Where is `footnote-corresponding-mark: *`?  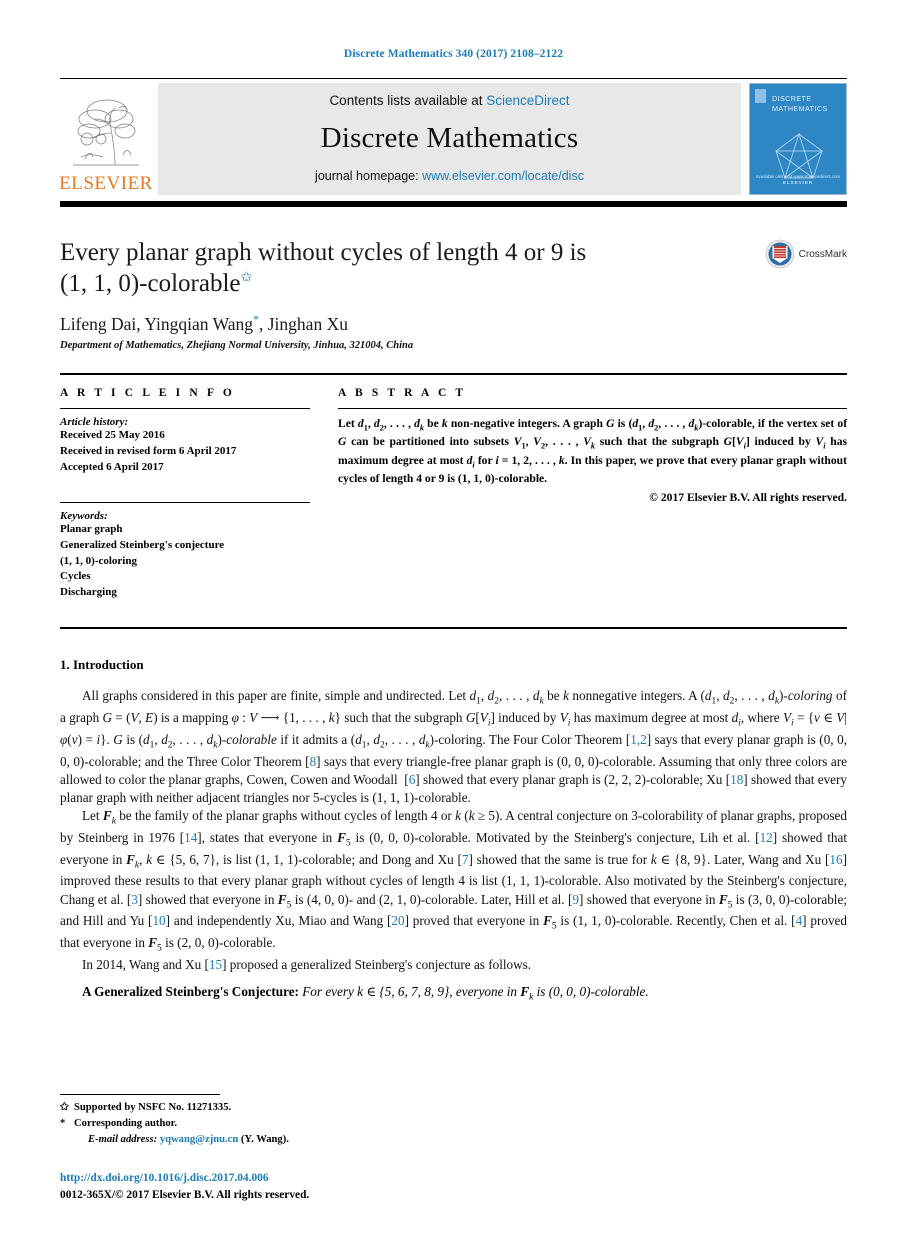 footnote-corresponding-mark: * is located at coordinates (63, 1124).